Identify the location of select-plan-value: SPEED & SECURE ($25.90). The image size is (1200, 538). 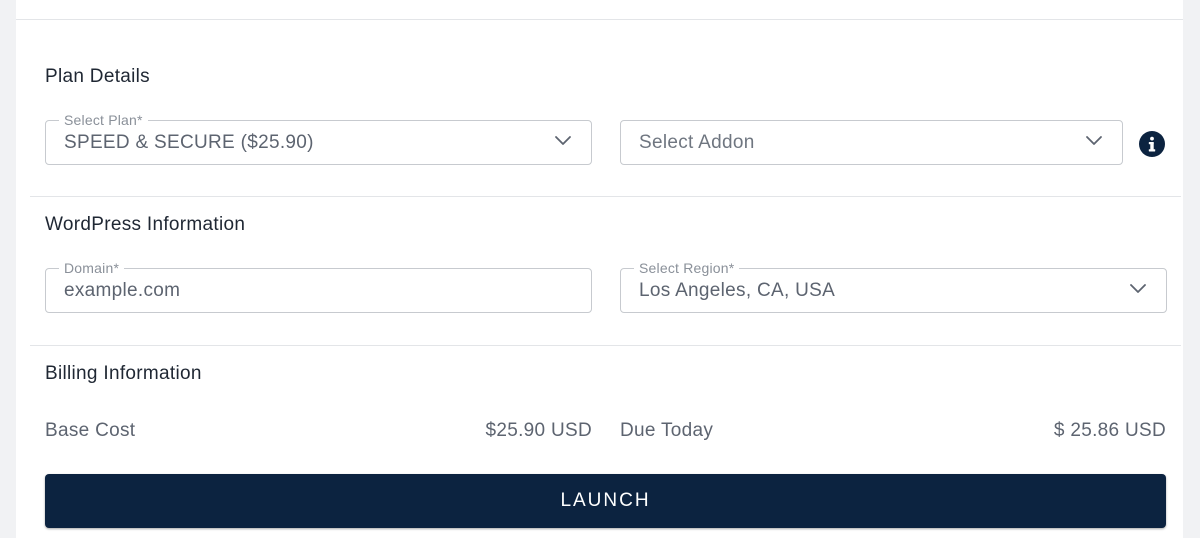
(189, 142).